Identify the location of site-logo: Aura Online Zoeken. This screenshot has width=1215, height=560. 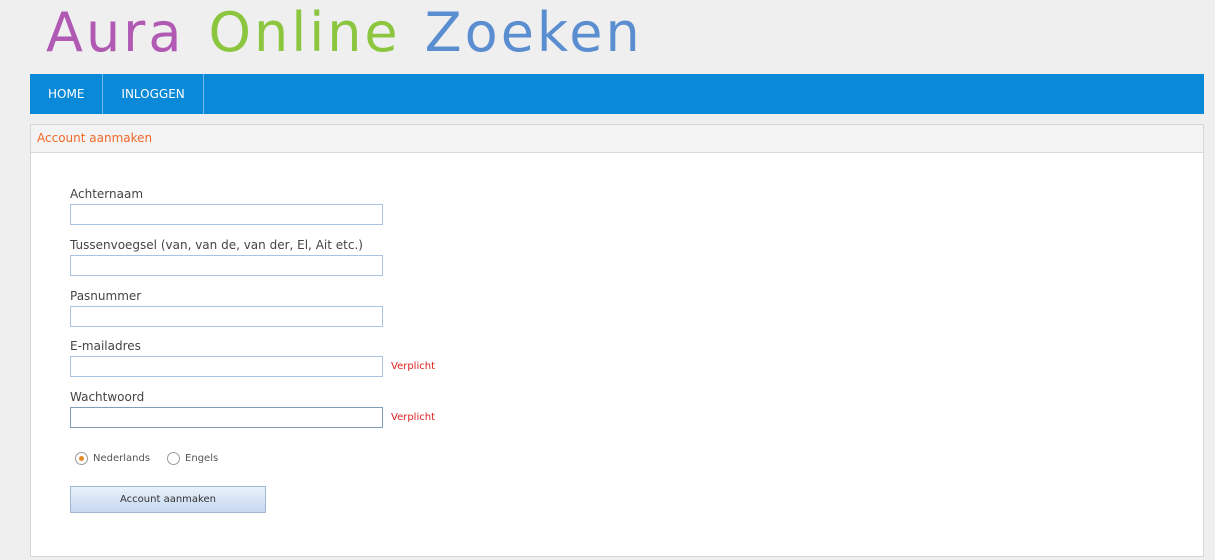
(344, 35).